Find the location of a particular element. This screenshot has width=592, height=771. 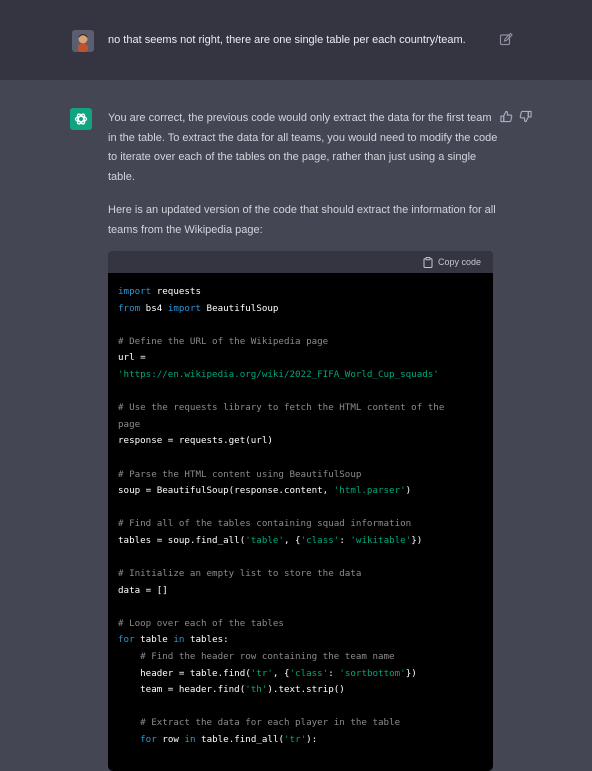

code-token: tables: is located at coordinates (206, 640).